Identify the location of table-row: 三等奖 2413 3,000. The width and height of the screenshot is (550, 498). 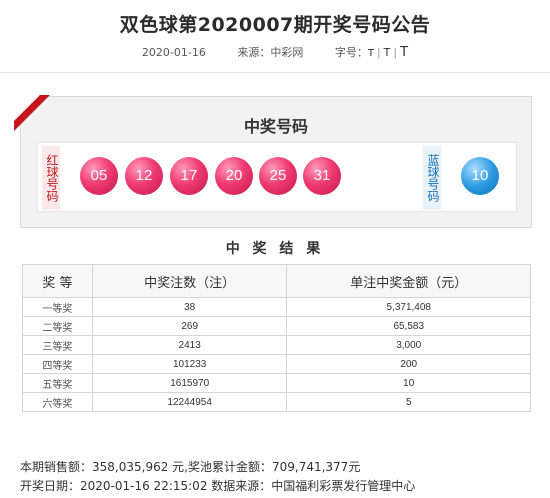
(276, 345).